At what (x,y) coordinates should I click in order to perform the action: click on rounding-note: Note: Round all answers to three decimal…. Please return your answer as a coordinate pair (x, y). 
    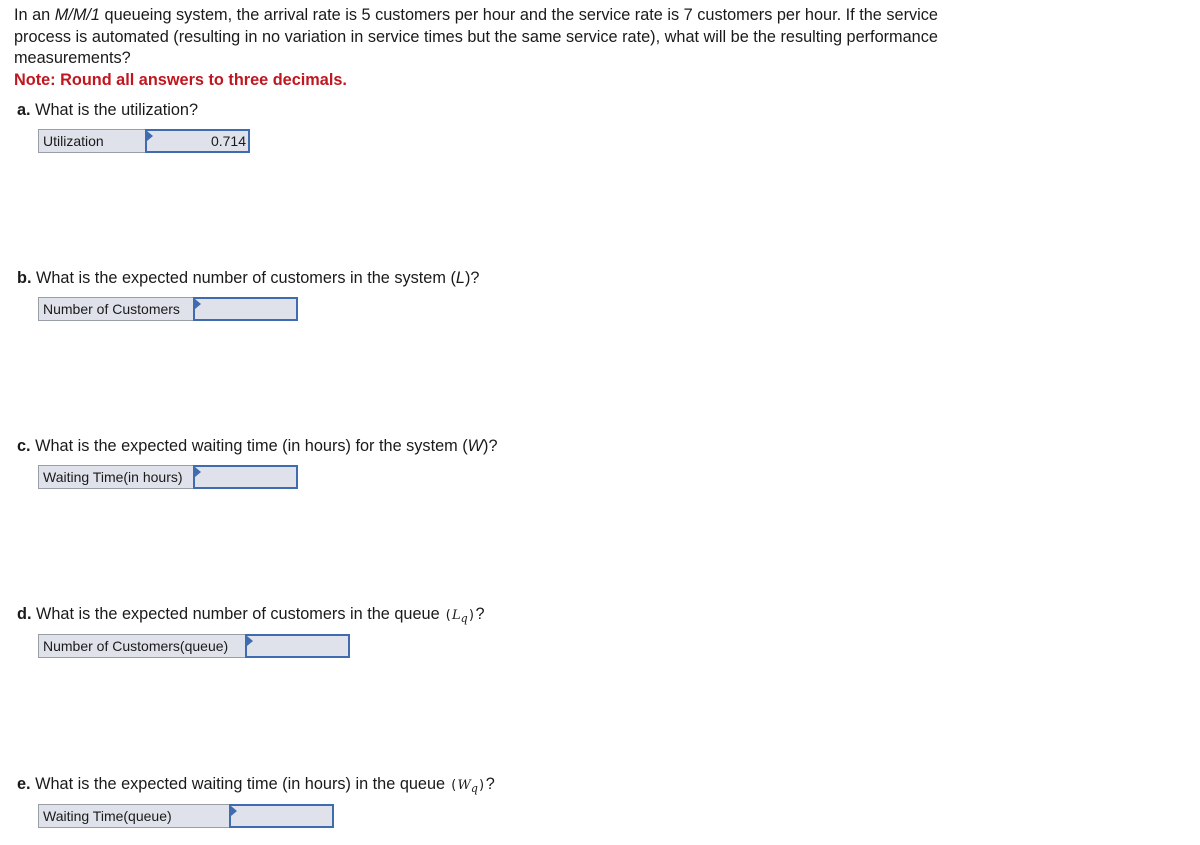
    Looking at the image, I should click on (180, 79).